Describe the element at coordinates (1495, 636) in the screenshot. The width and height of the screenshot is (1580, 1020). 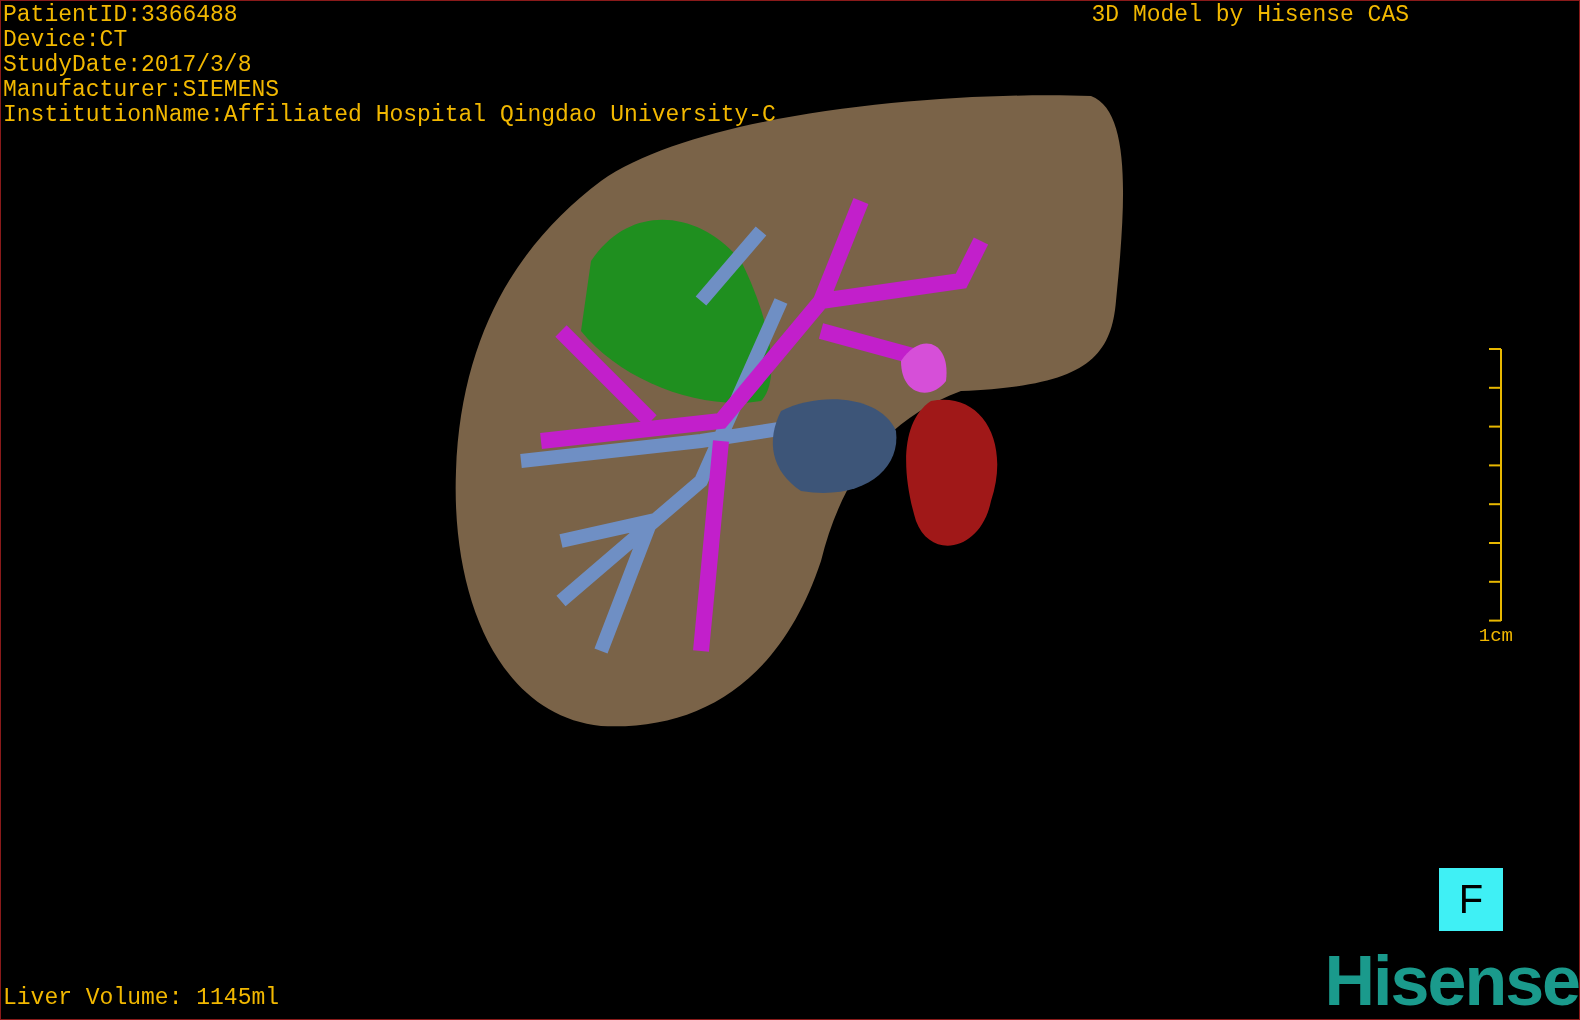
I see `scale-label: 1cm` at that location.